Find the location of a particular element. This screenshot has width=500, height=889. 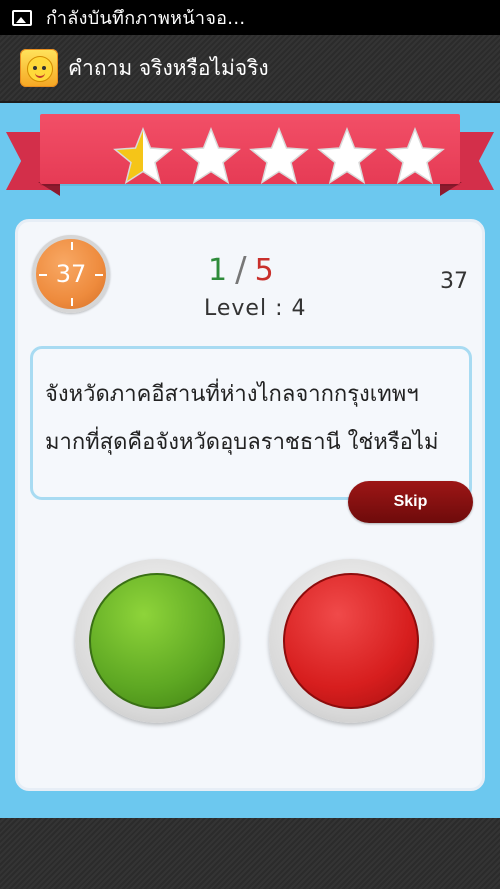

timer-clock-icon: 37 is located at coordinates (71, 274).